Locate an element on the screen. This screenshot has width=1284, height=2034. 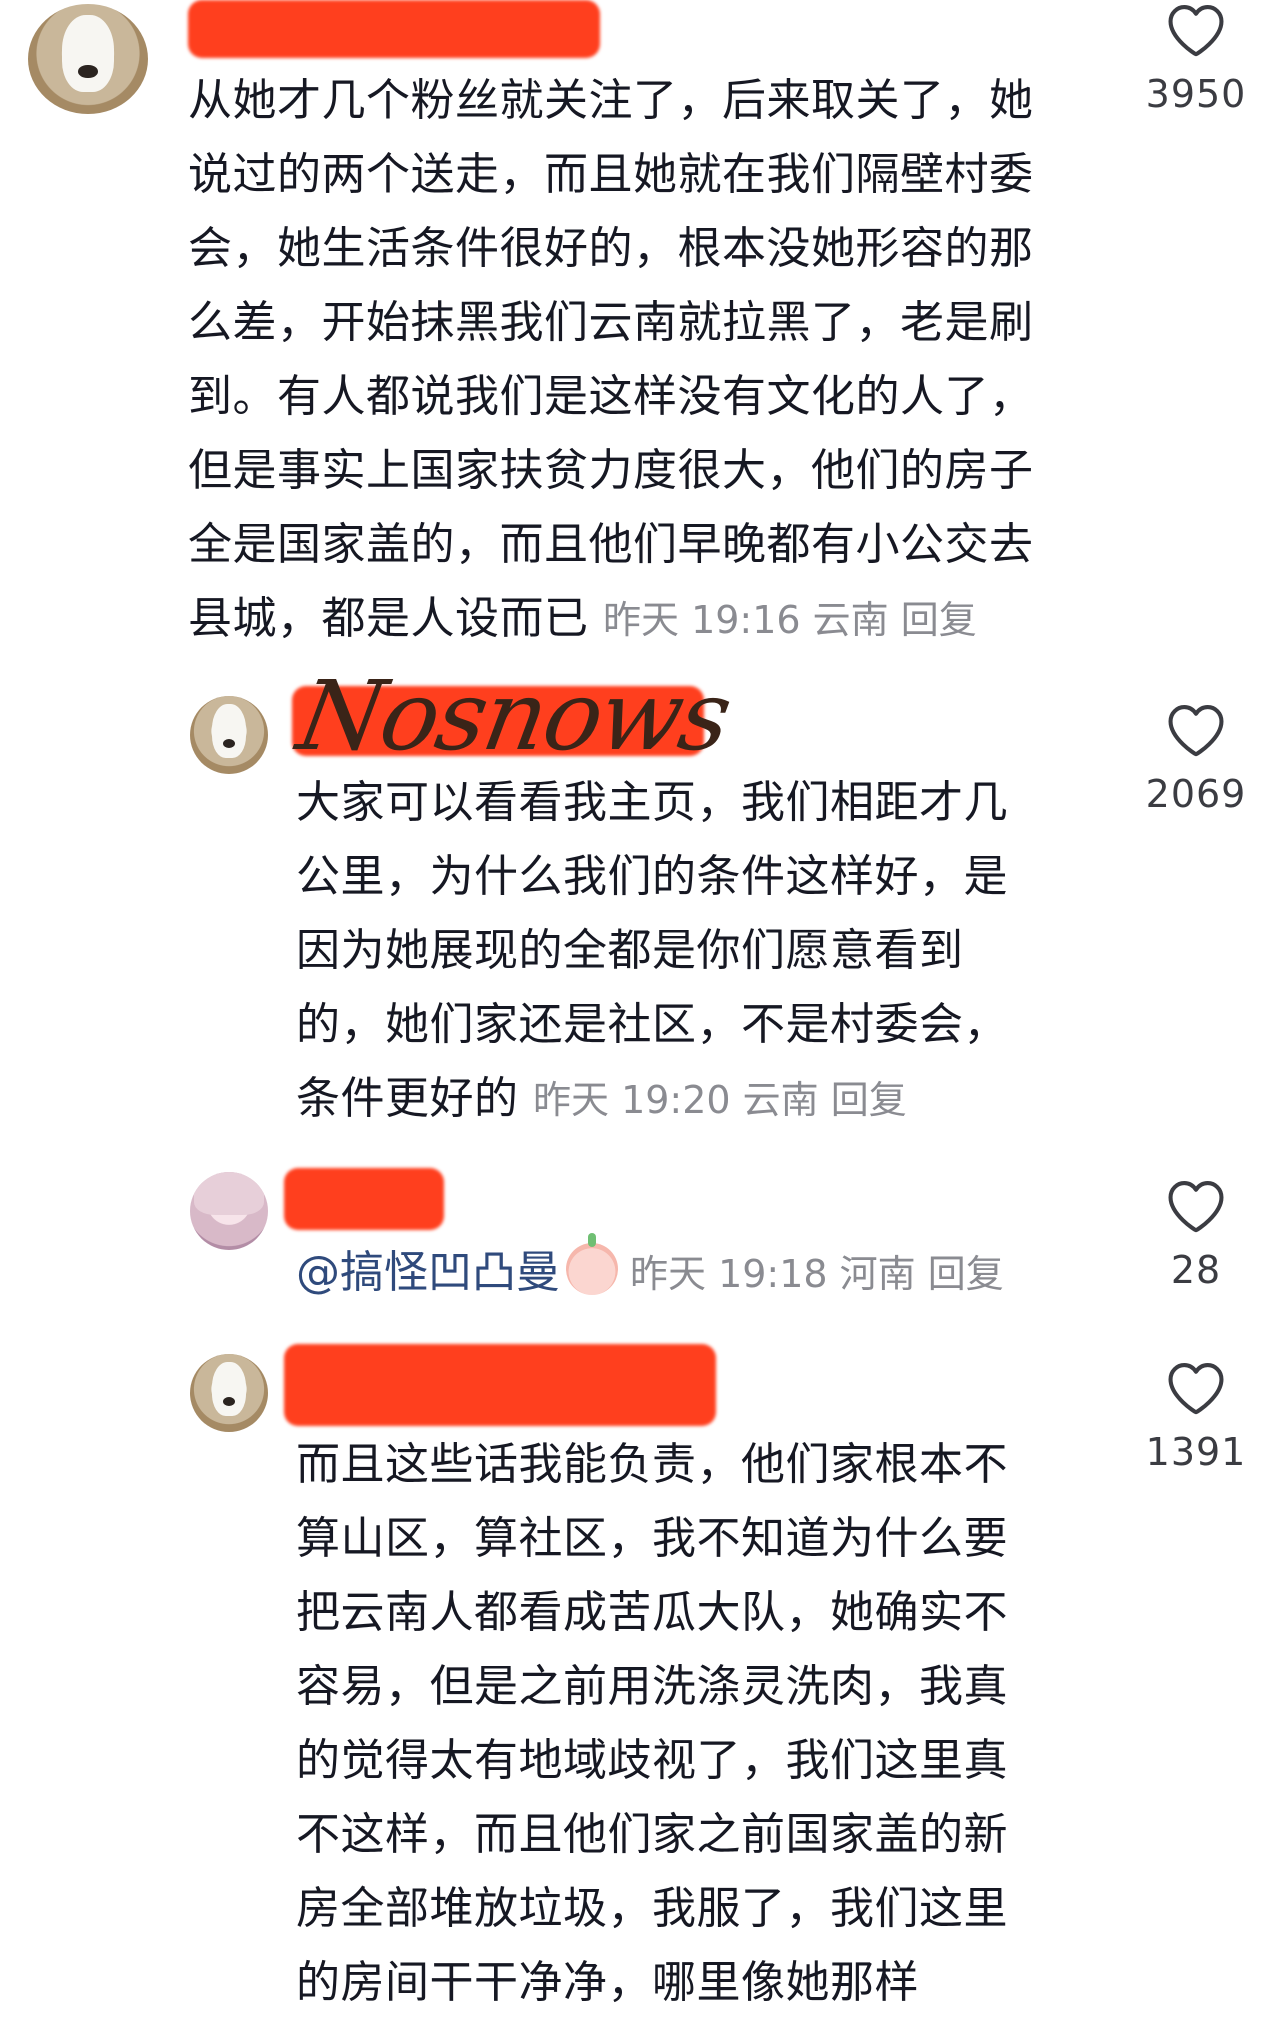
comment-meta: 昨天 19:16 云南 回复 is located at coordinates (790, 620).